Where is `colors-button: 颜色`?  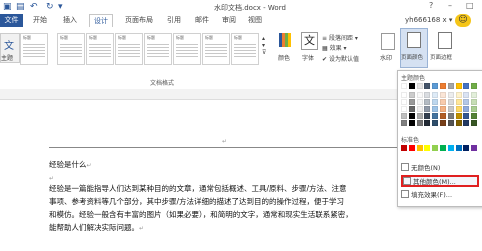 colors-button: 颜色 is located at coordinates (285, 49).